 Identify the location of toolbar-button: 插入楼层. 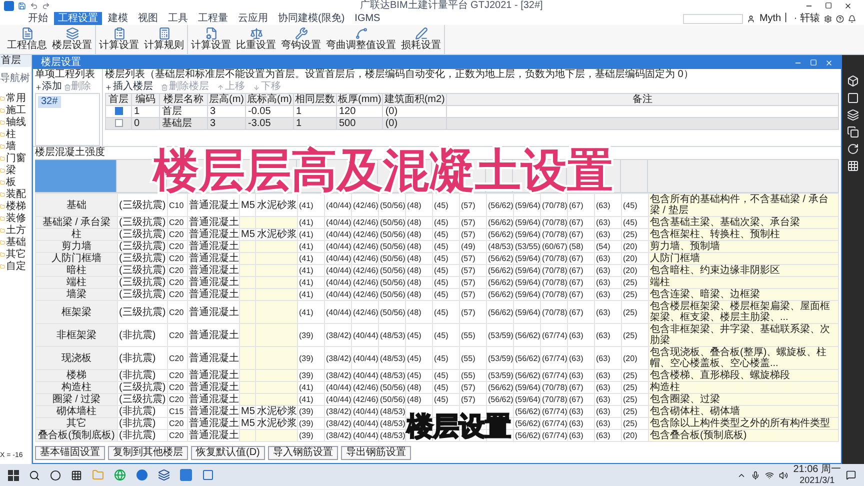
(129, 87).